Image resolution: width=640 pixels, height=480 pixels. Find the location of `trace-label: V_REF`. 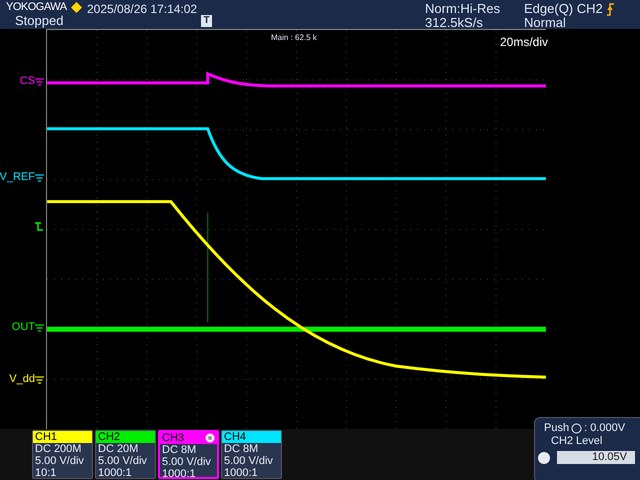

trace-label: V_REF is located at coordinates (17, 177).